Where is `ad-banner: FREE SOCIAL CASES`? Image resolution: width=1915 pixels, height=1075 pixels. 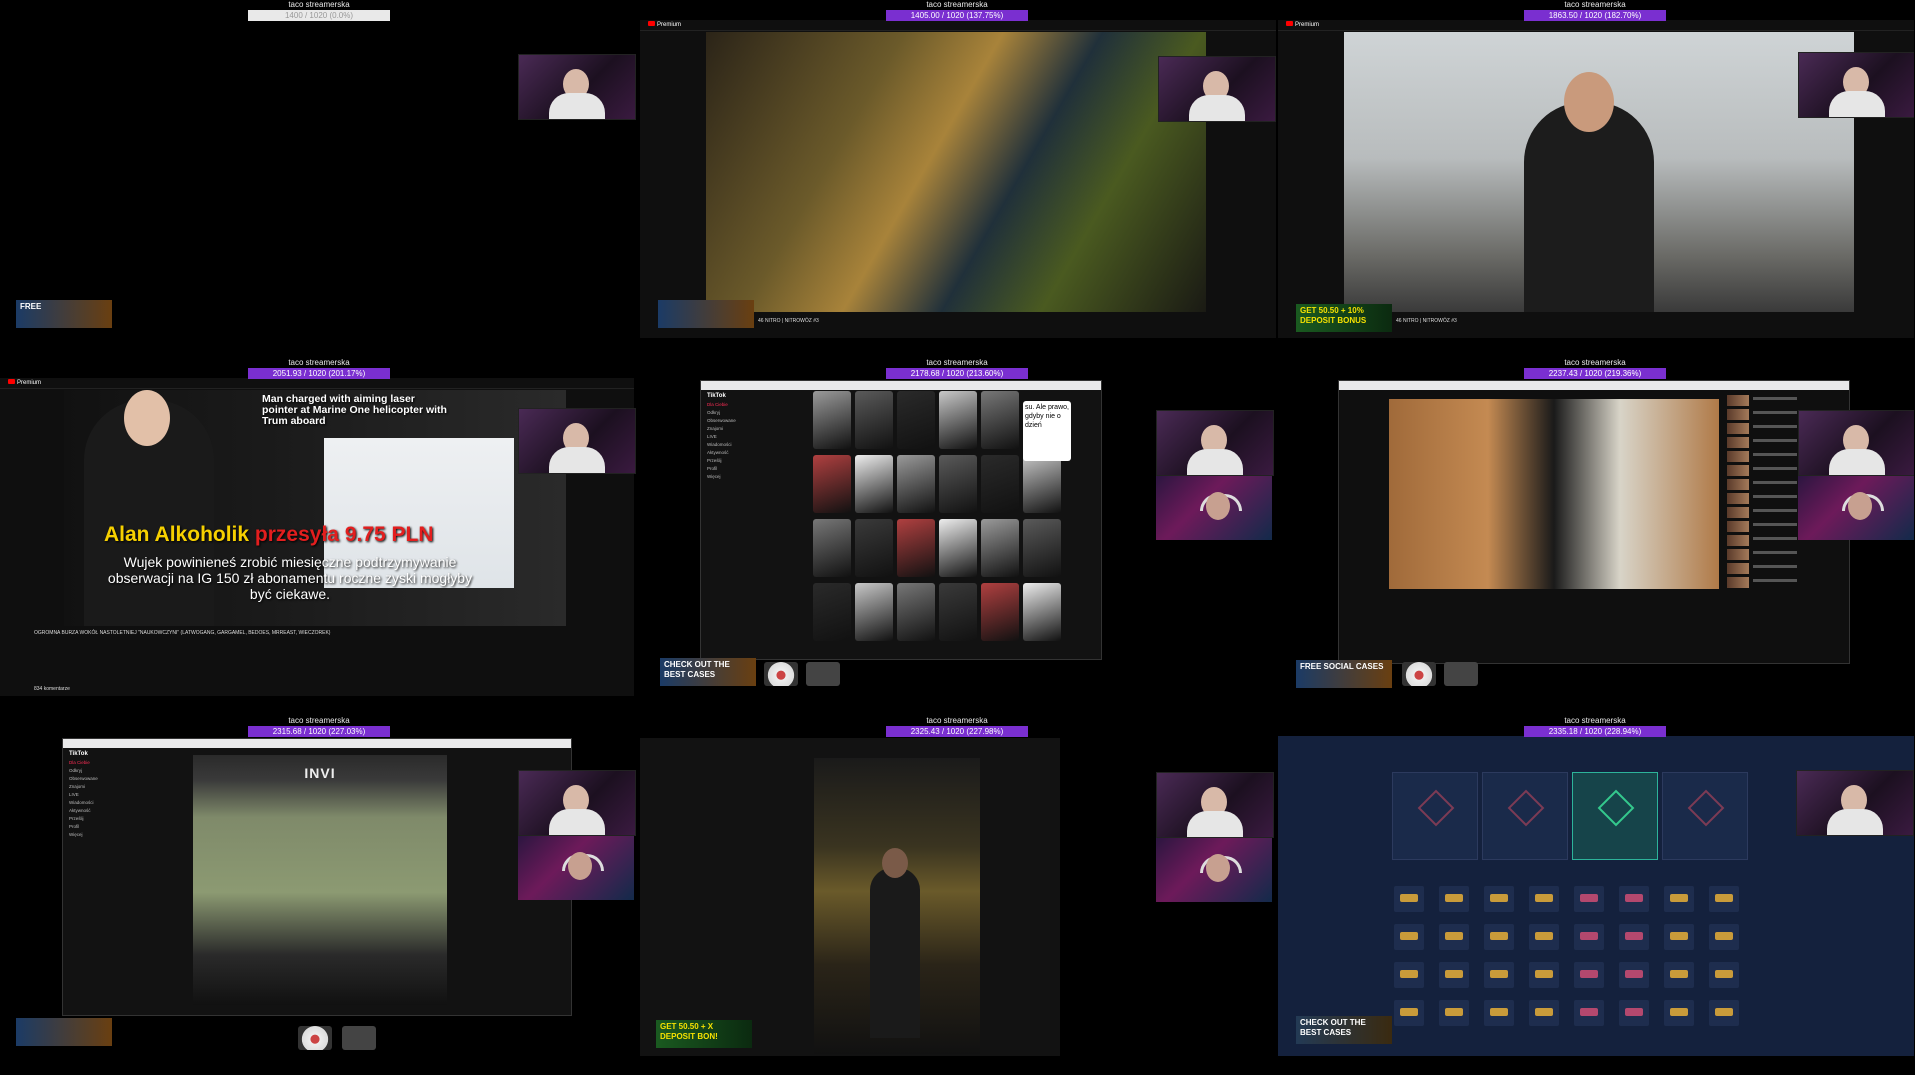
ad-banner: FREE SOCIAL CASES is located at coordinates (1344, 674).